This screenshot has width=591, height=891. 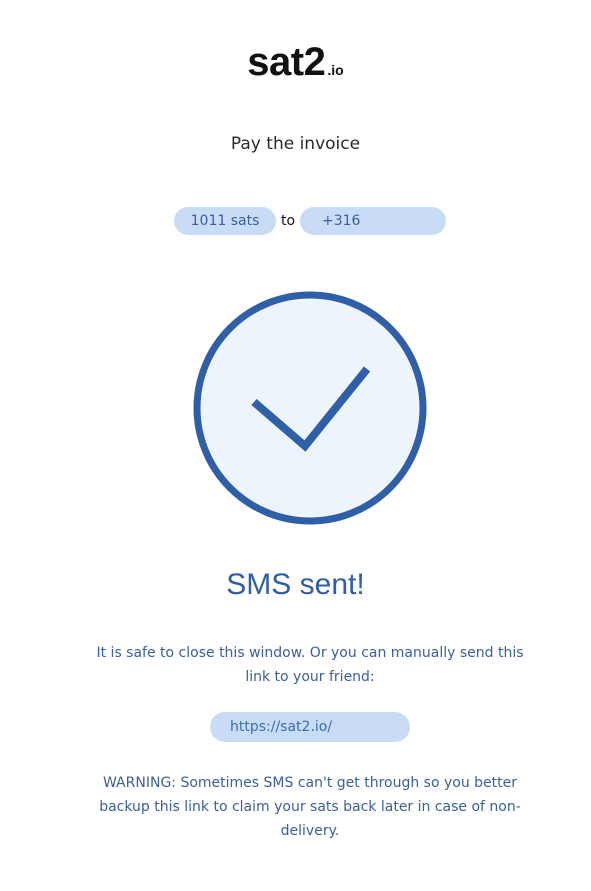 I want to click on amount-pill: 1011 sats, so click(x=225, y=221).